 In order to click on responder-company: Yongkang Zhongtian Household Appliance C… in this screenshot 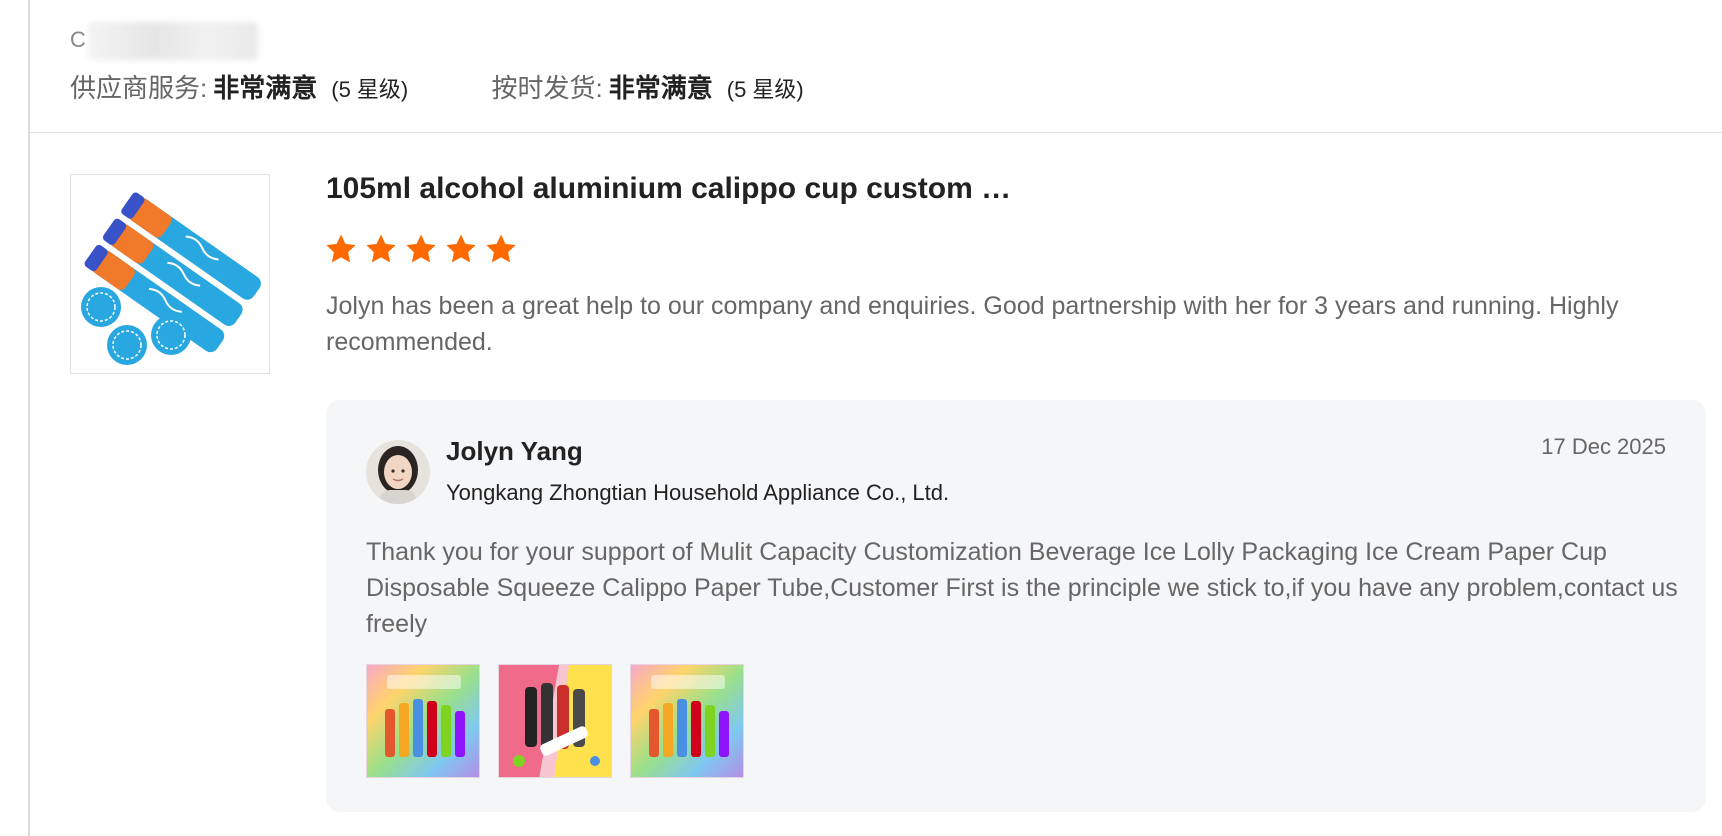, I will do `click(698, 492)`.